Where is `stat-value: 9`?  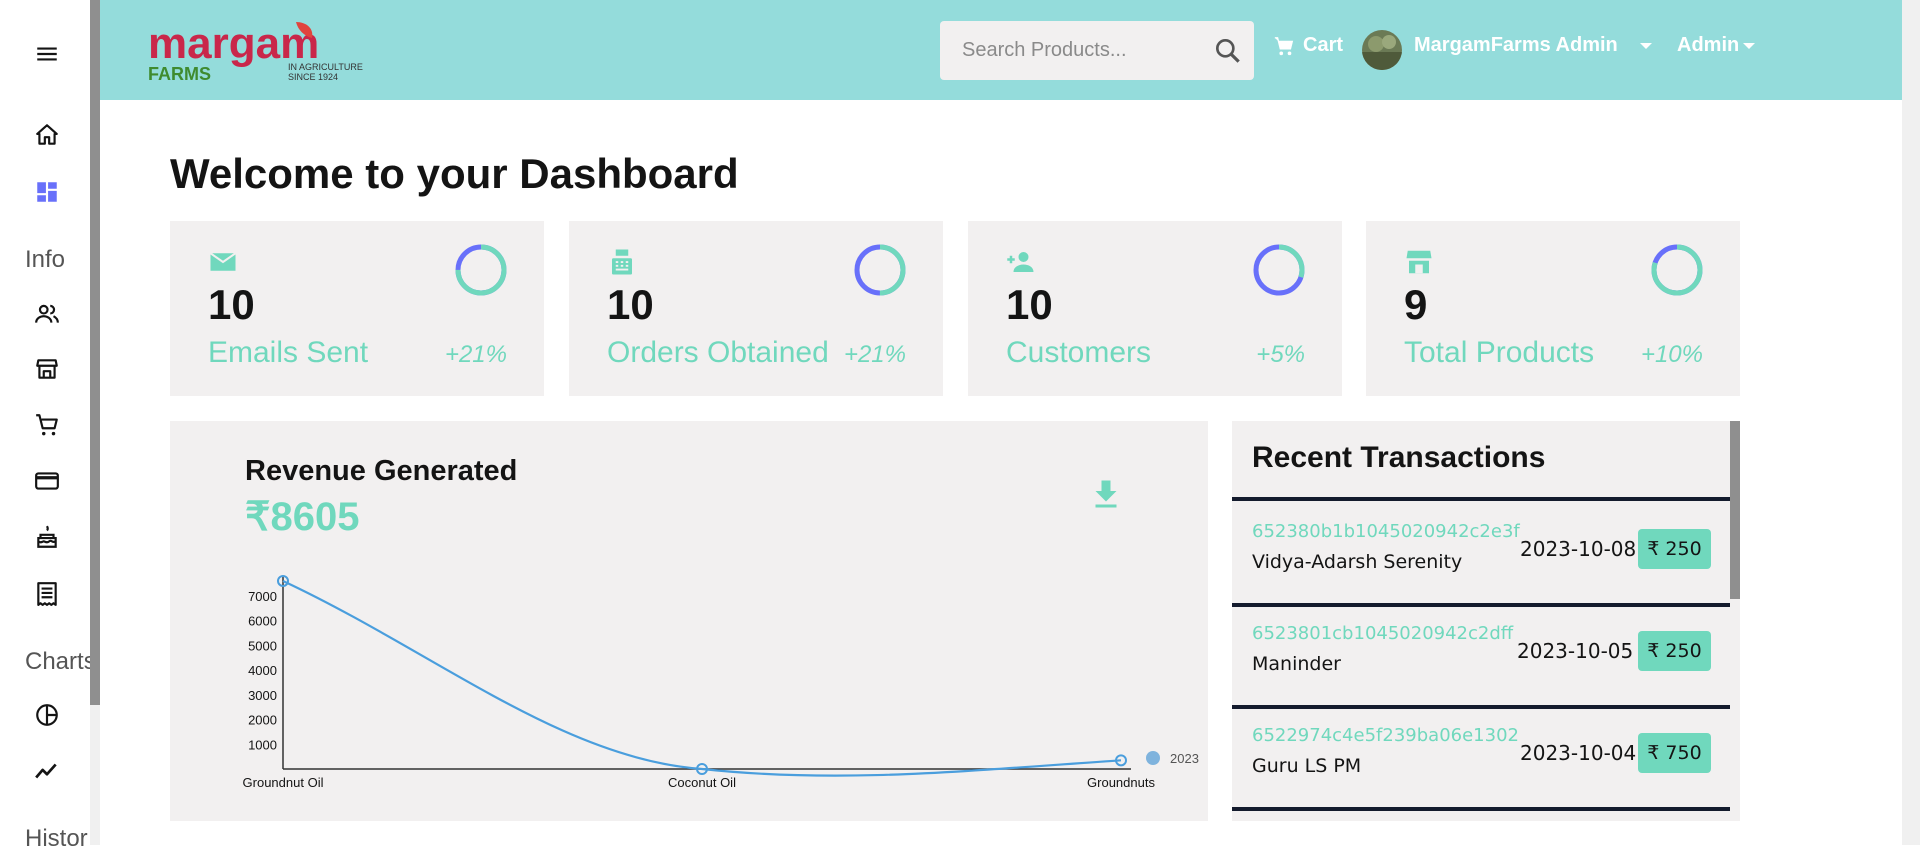
stat-value: 9 is located at coordinates (1416, 304).